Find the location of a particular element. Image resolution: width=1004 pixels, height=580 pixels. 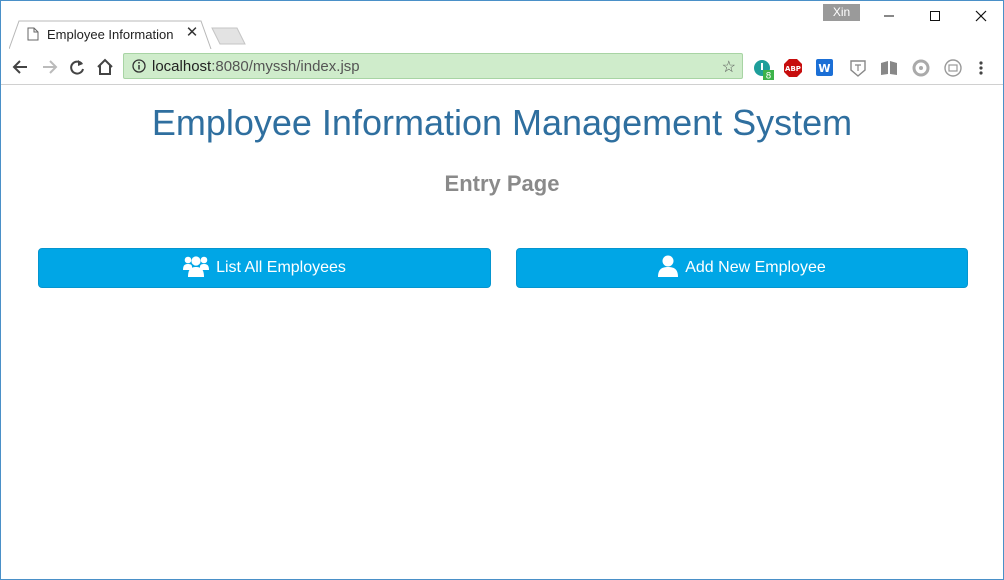

url-text: localhost:8080/myssh/index.jsp is located at coordinates (256, 66).